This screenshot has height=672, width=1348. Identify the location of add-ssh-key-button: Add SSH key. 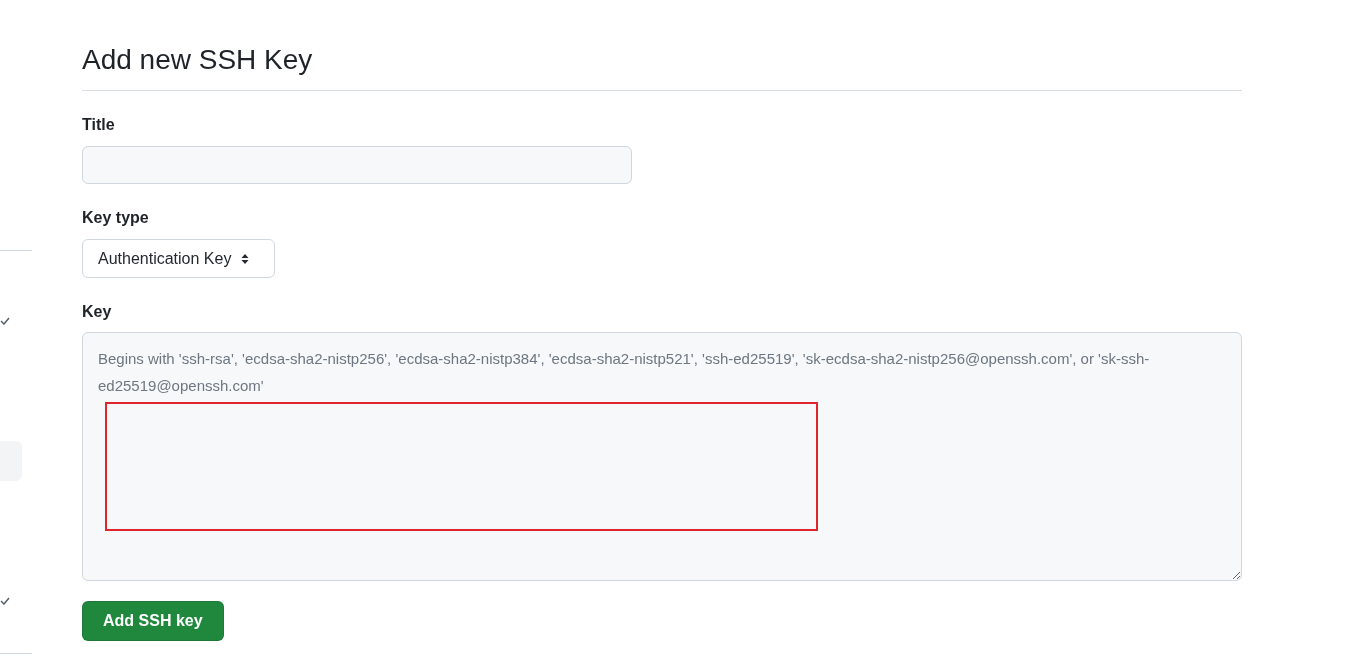
(153, 621).